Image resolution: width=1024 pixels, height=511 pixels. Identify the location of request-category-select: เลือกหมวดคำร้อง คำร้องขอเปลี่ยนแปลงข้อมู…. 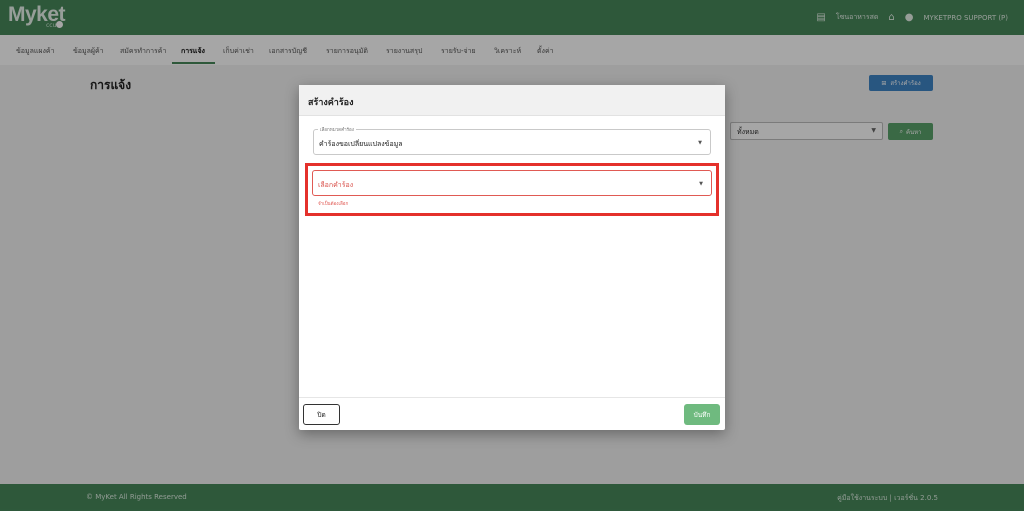
(512, 140).